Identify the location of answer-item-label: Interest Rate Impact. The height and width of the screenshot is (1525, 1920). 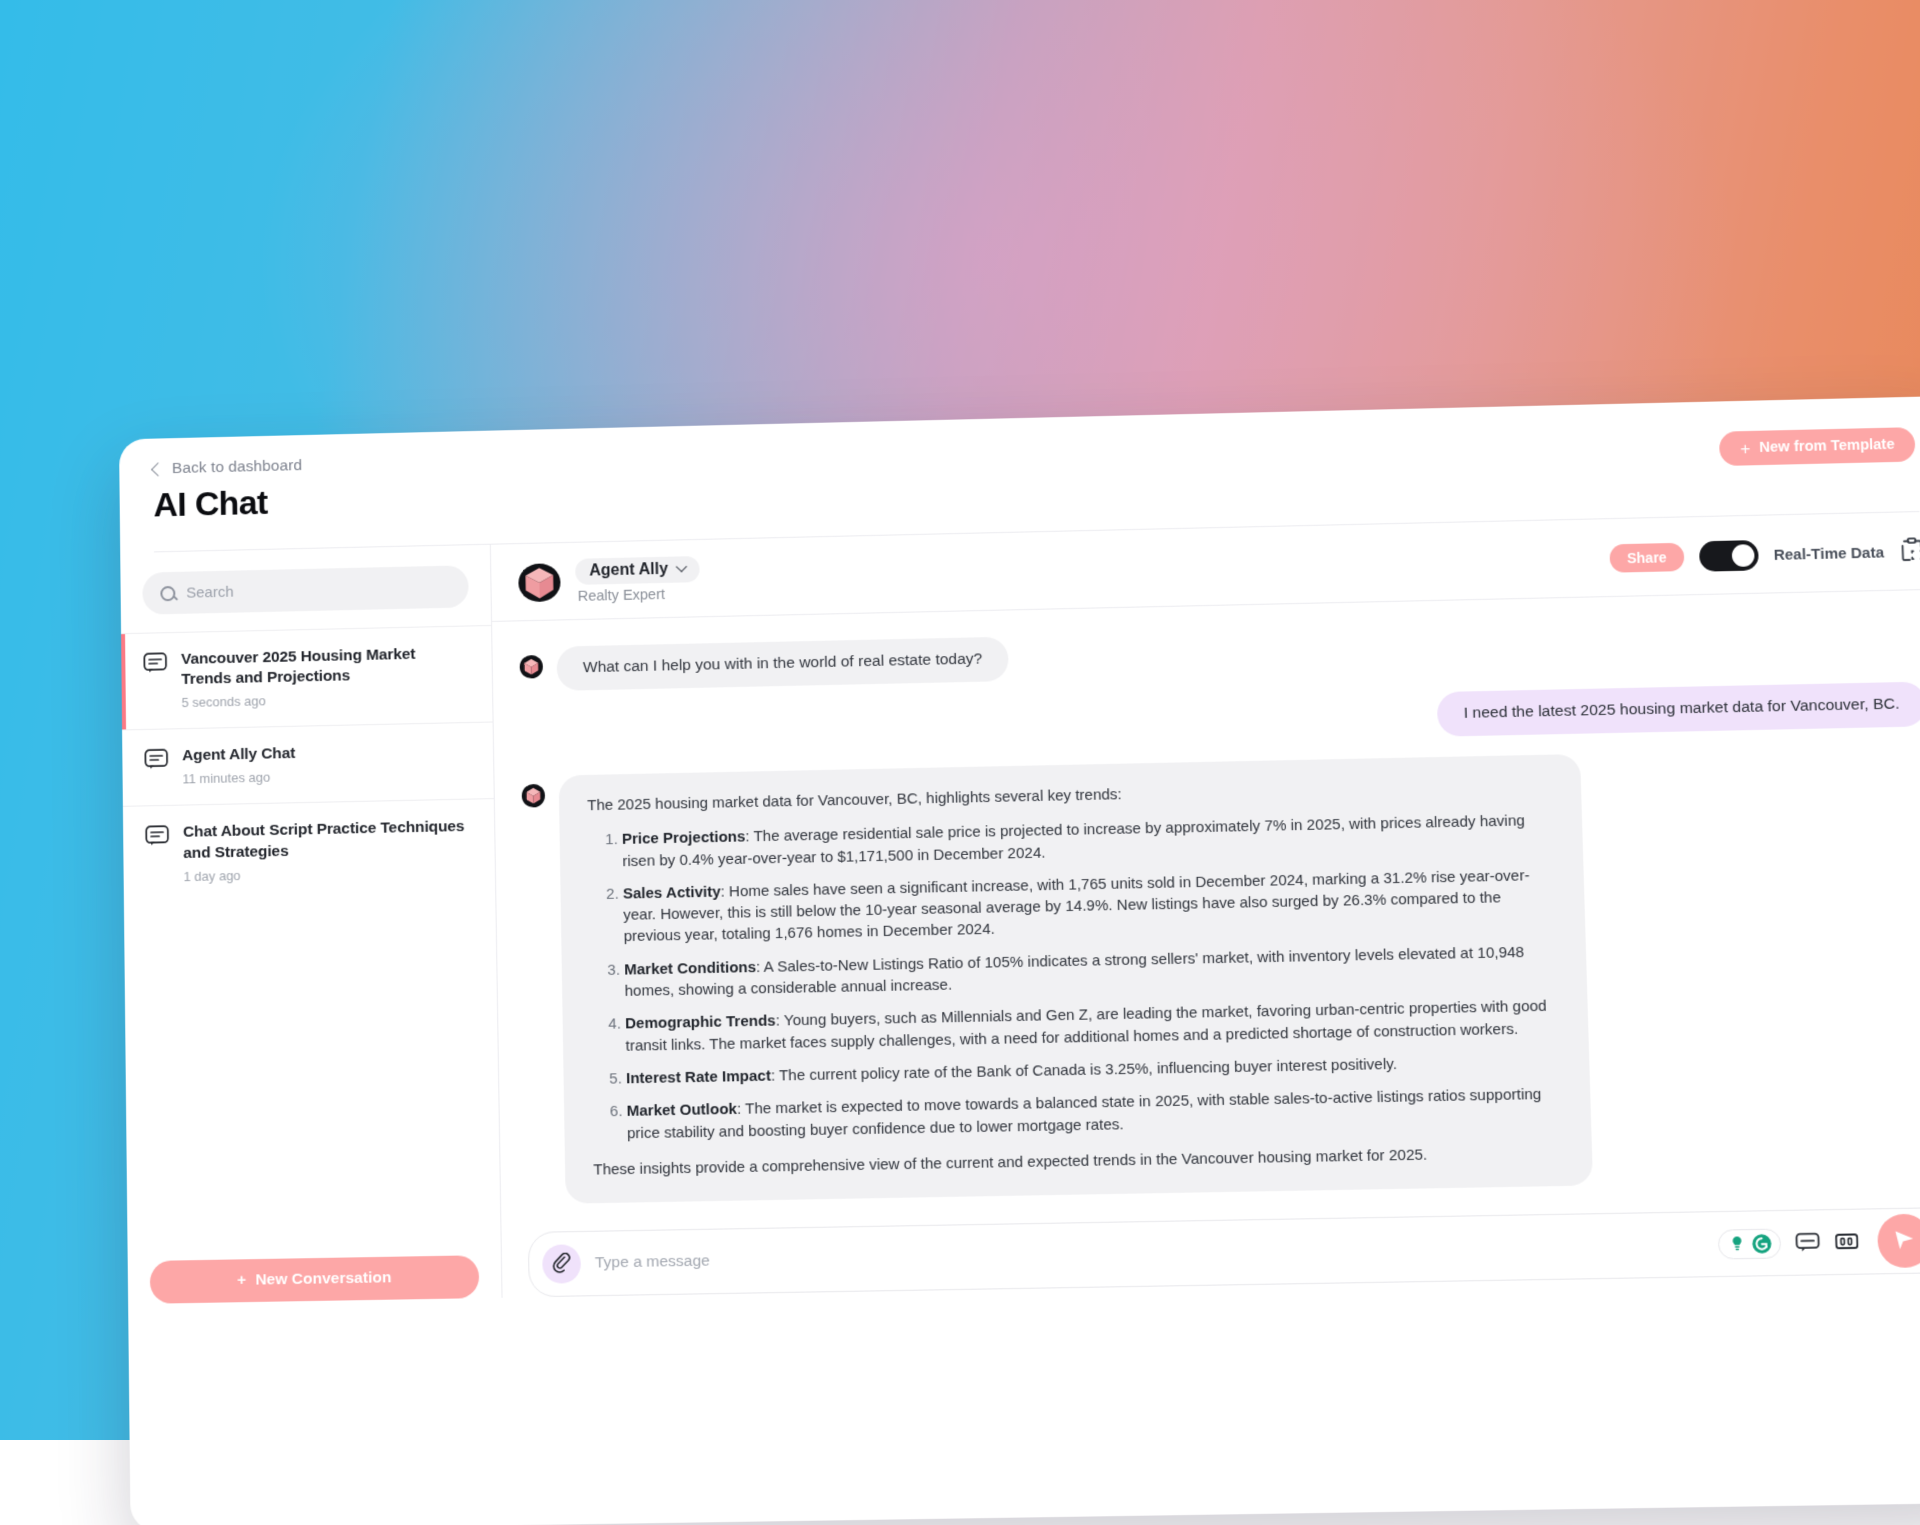
(698, 1077).